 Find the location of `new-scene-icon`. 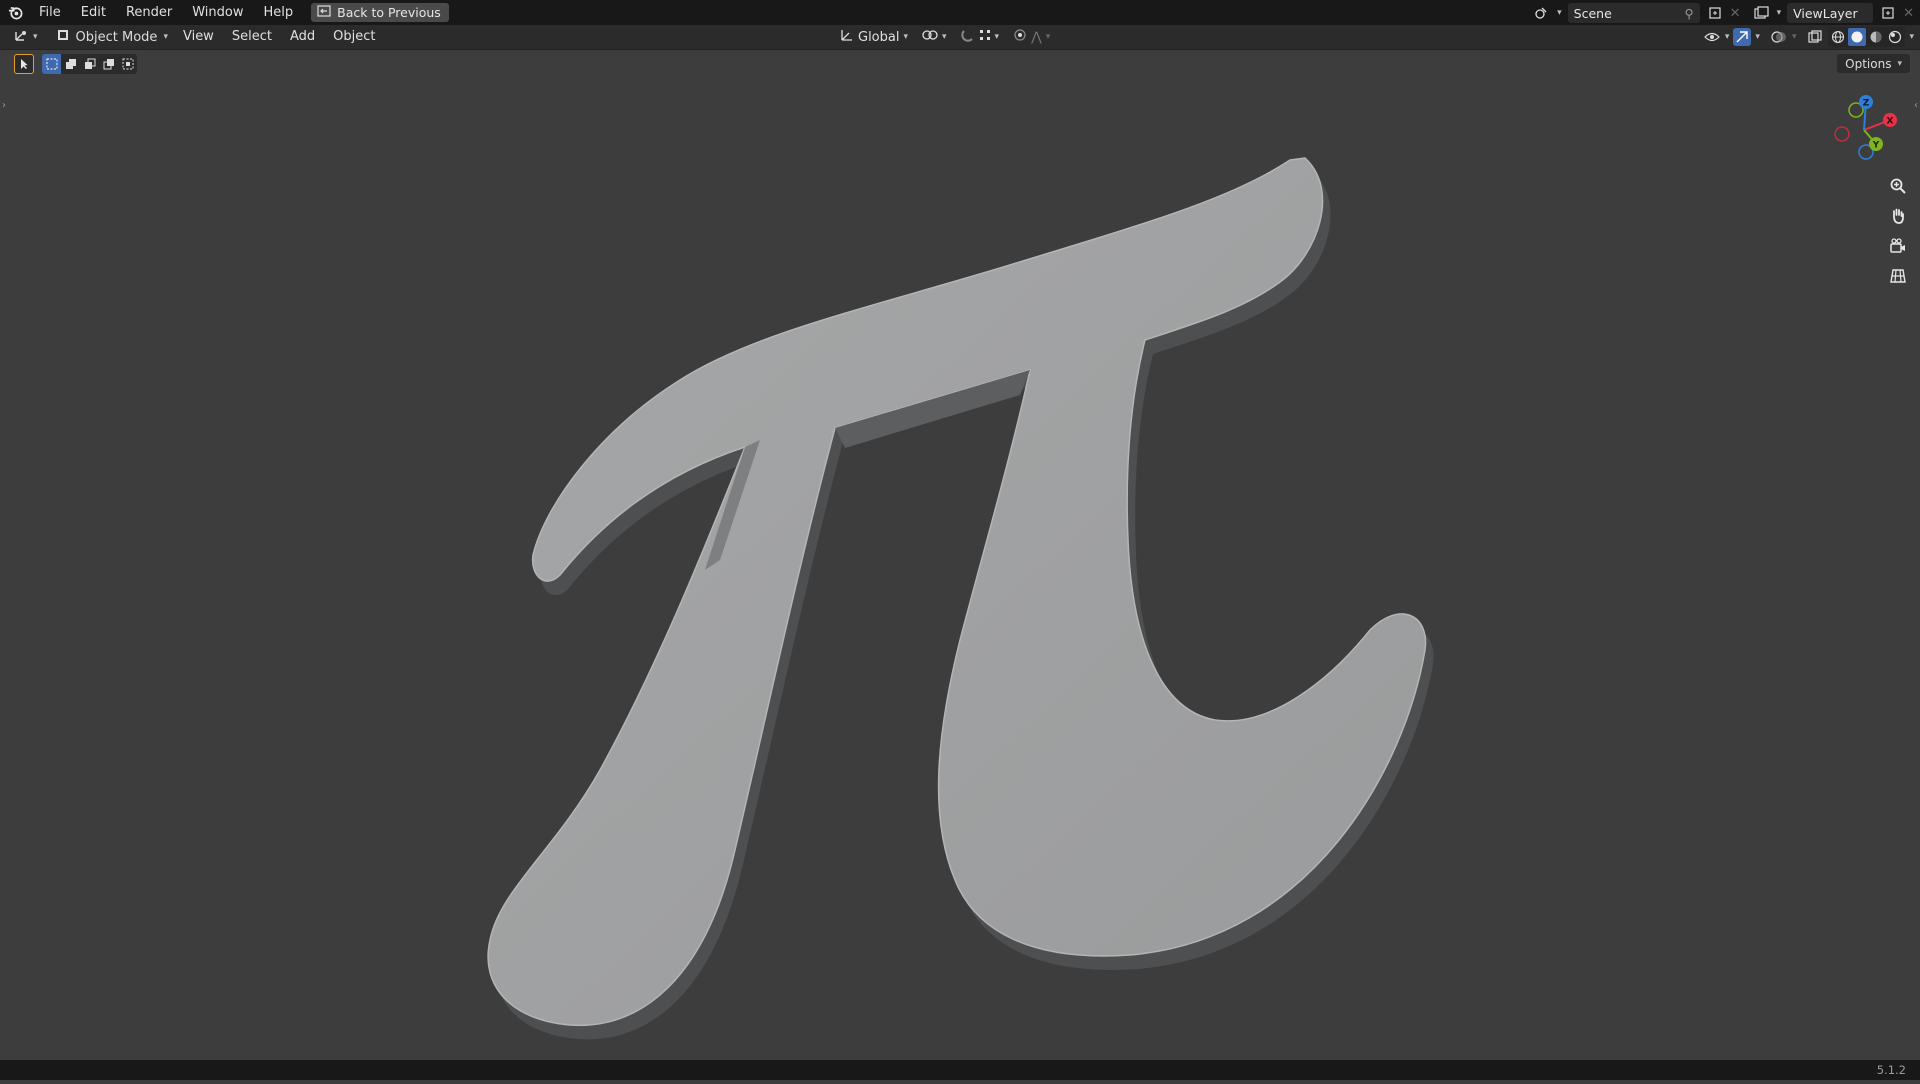

new-scene-icon is located at coordinates (1715, 13).